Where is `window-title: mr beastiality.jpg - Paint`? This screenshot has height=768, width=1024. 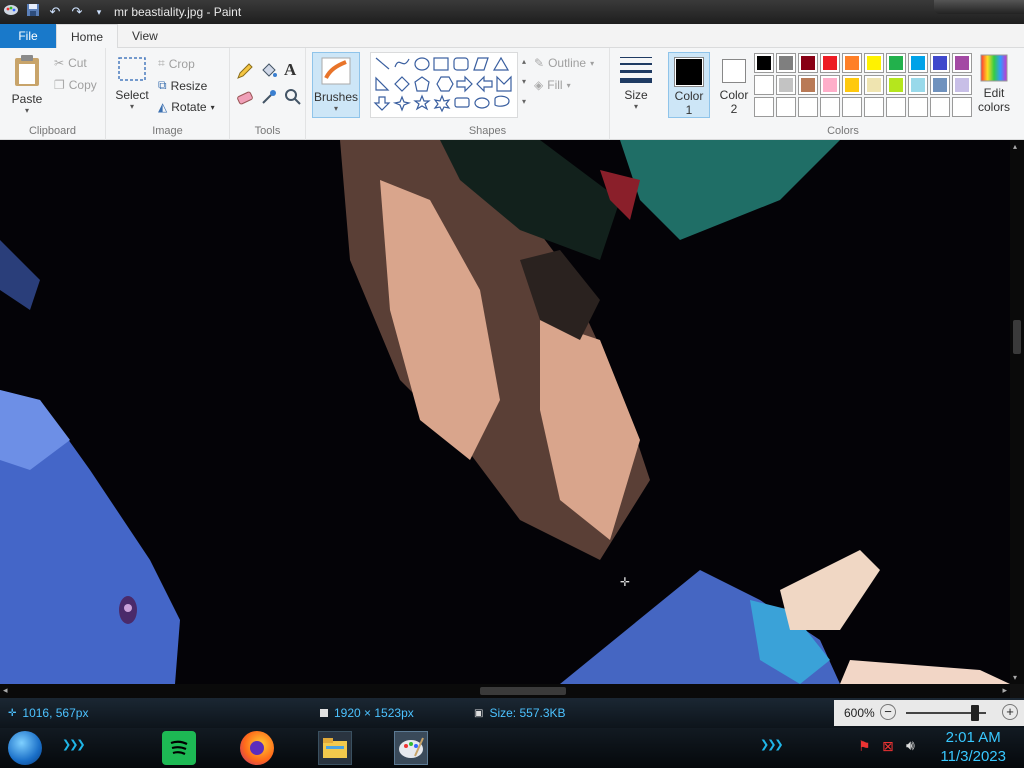
window-title: mr beastiality.jpg - Paint is located at coordinates (178, 12).